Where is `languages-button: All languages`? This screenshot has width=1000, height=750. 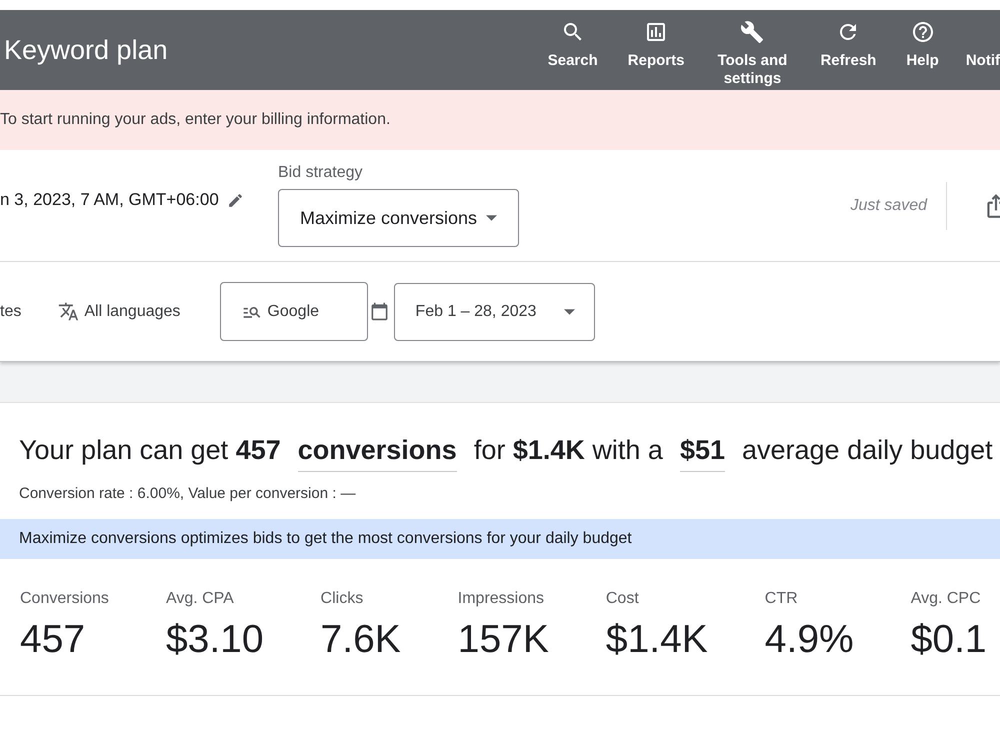 languages-button: All languages is located at coordinates (119, 312).